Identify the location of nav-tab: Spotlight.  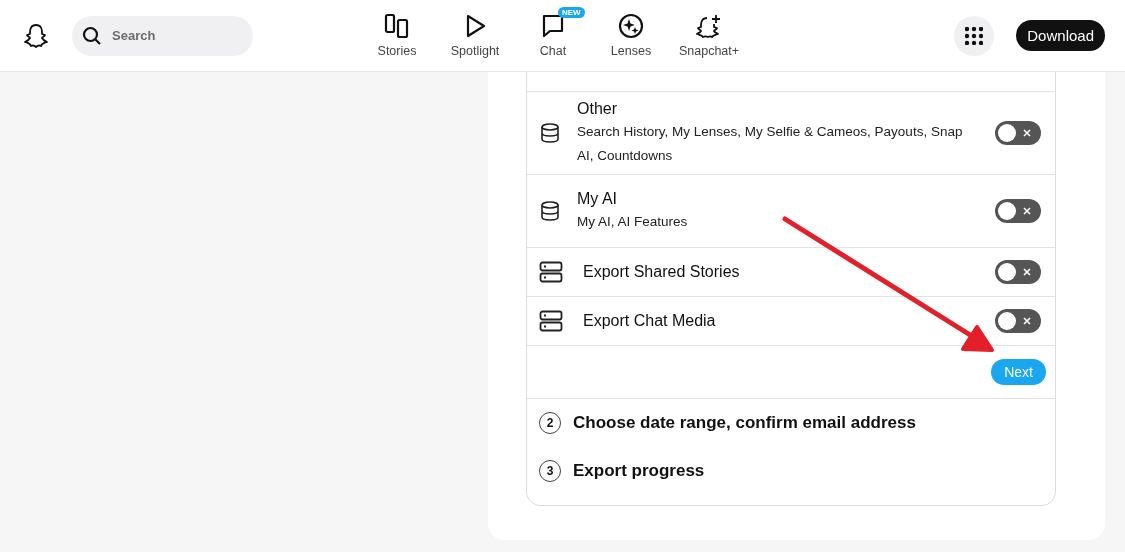
(475, 35).